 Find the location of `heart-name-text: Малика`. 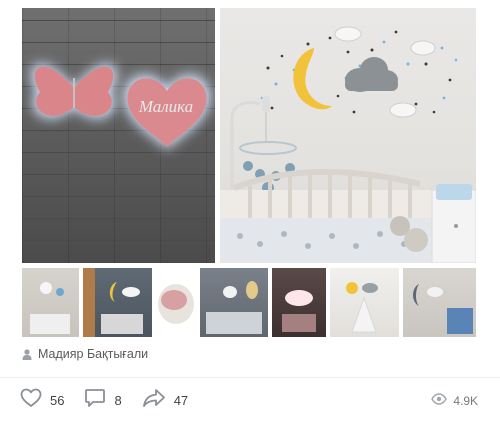

heart-name-text: Малика is located at coordinates (165, 106).